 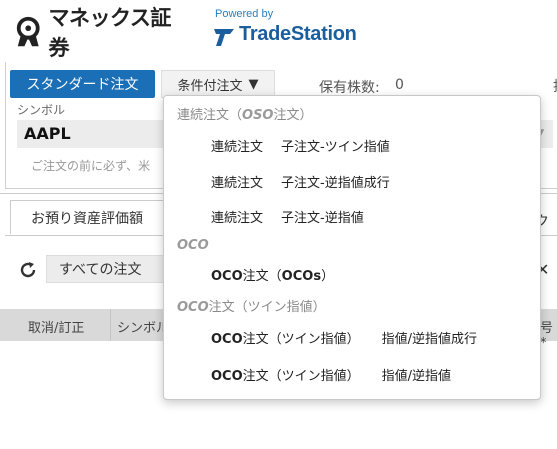 What do you see at coordinates (210, 86) in the screenshot?
I see `conditional-order-label: 条件付注文` at bounding box center [210, 86].